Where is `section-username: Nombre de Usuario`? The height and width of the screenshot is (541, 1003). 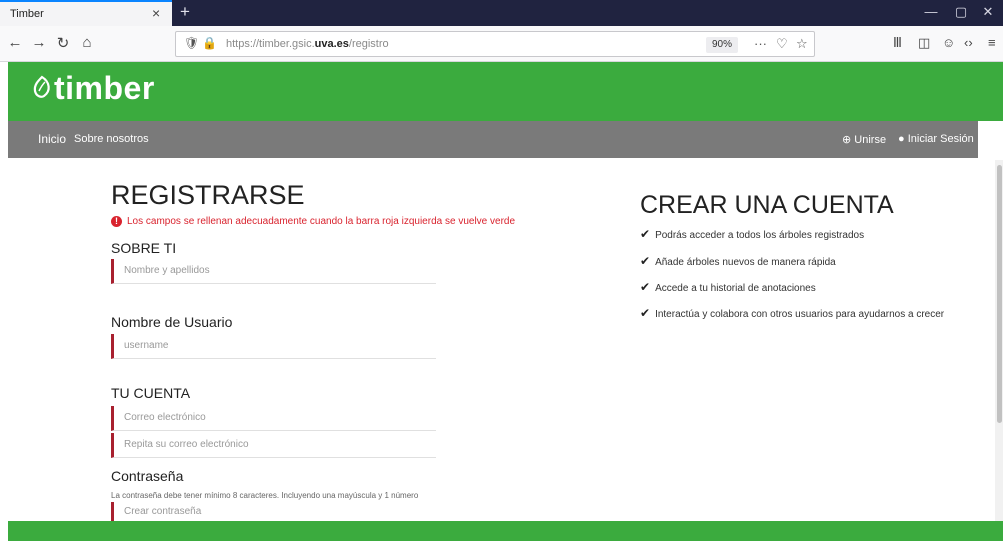
section-username: Nombre de Usuario is located at coordinates (172, 322).